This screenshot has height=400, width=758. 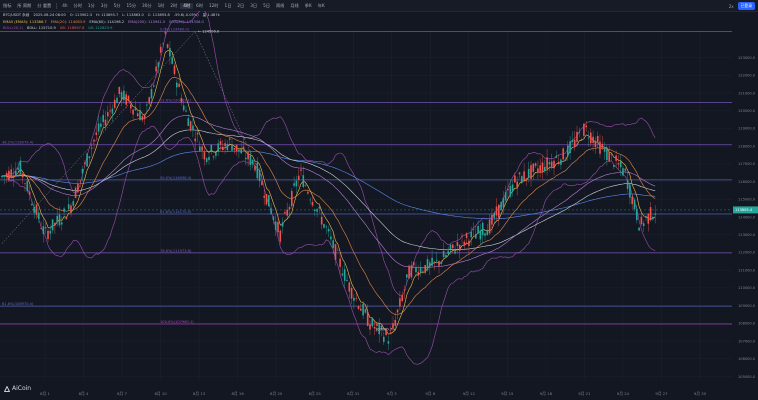 What do you see at coordinates (187, 5) in the screenshot?
I see `toolbar-item: 4时` at bounding box center [187, 5].